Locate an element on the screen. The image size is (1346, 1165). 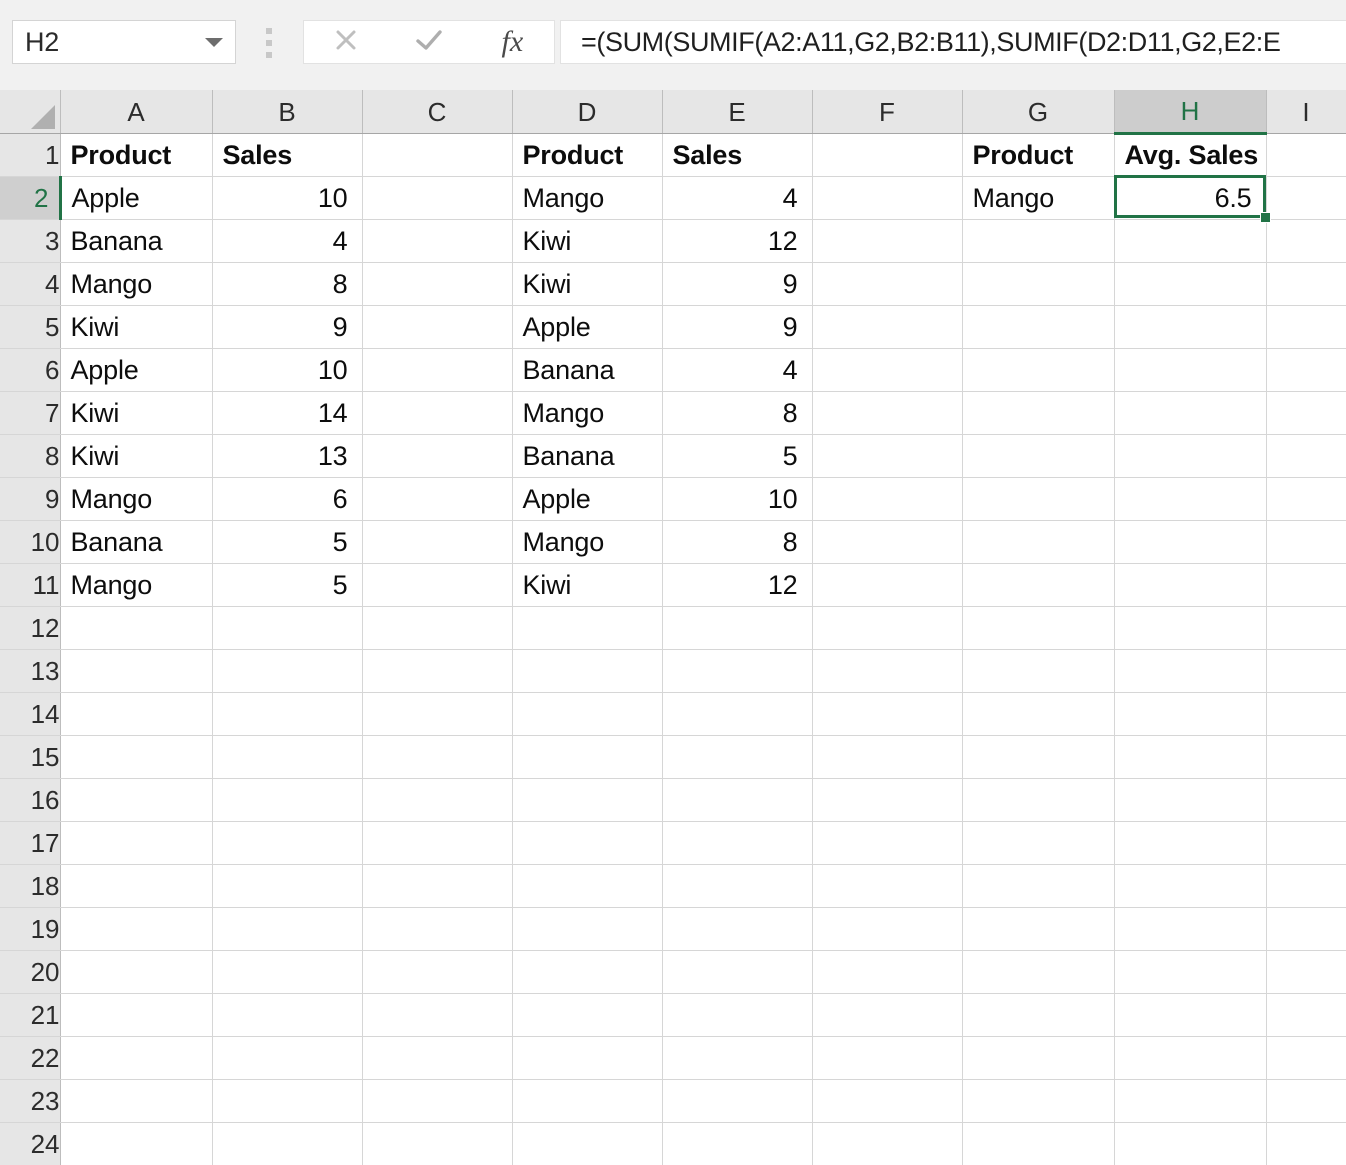
cell-D4: Kiwi is located at coordinates (587, 284).